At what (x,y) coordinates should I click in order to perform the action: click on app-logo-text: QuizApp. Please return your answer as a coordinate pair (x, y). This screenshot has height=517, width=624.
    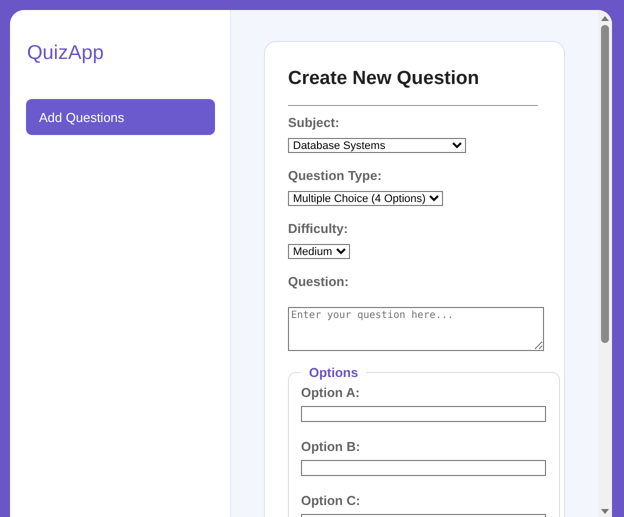
    Looking at the image, I should click on (66, 54).